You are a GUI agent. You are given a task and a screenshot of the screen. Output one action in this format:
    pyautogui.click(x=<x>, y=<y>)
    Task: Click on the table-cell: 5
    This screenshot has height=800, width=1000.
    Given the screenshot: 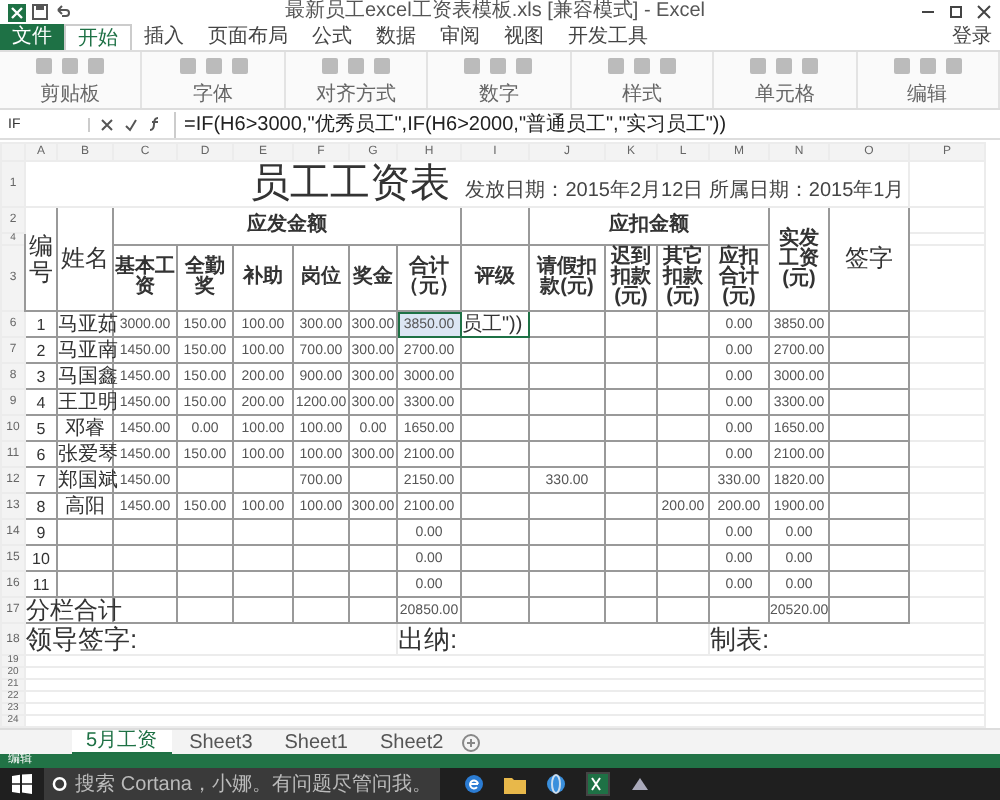 What is the action you would take?
    pyautogui.click(x=41, y=428)
    